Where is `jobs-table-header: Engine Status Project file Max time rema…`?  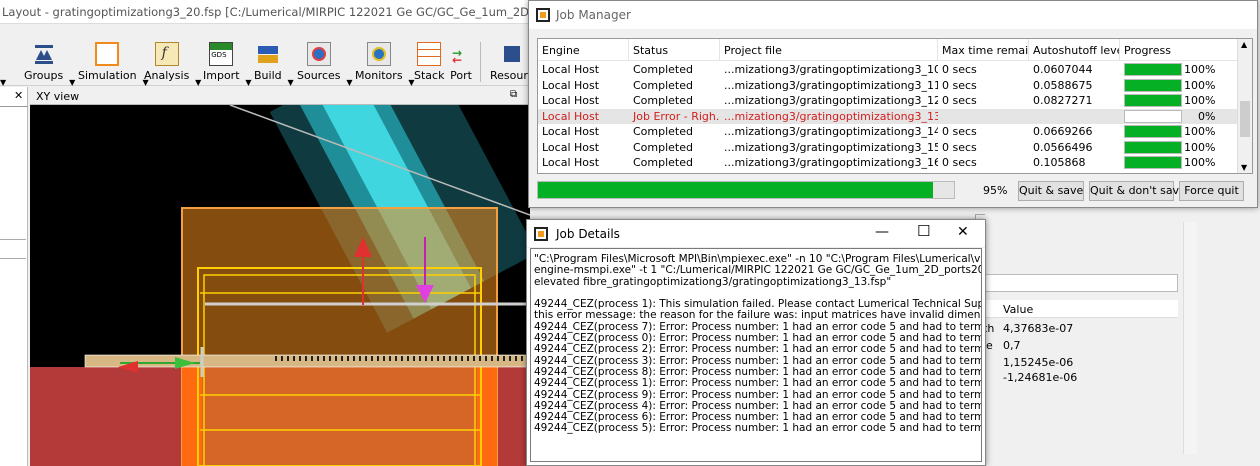
jobs-table-header: Engine Status Project file Max time rema… is located at coordinates (888, 50).